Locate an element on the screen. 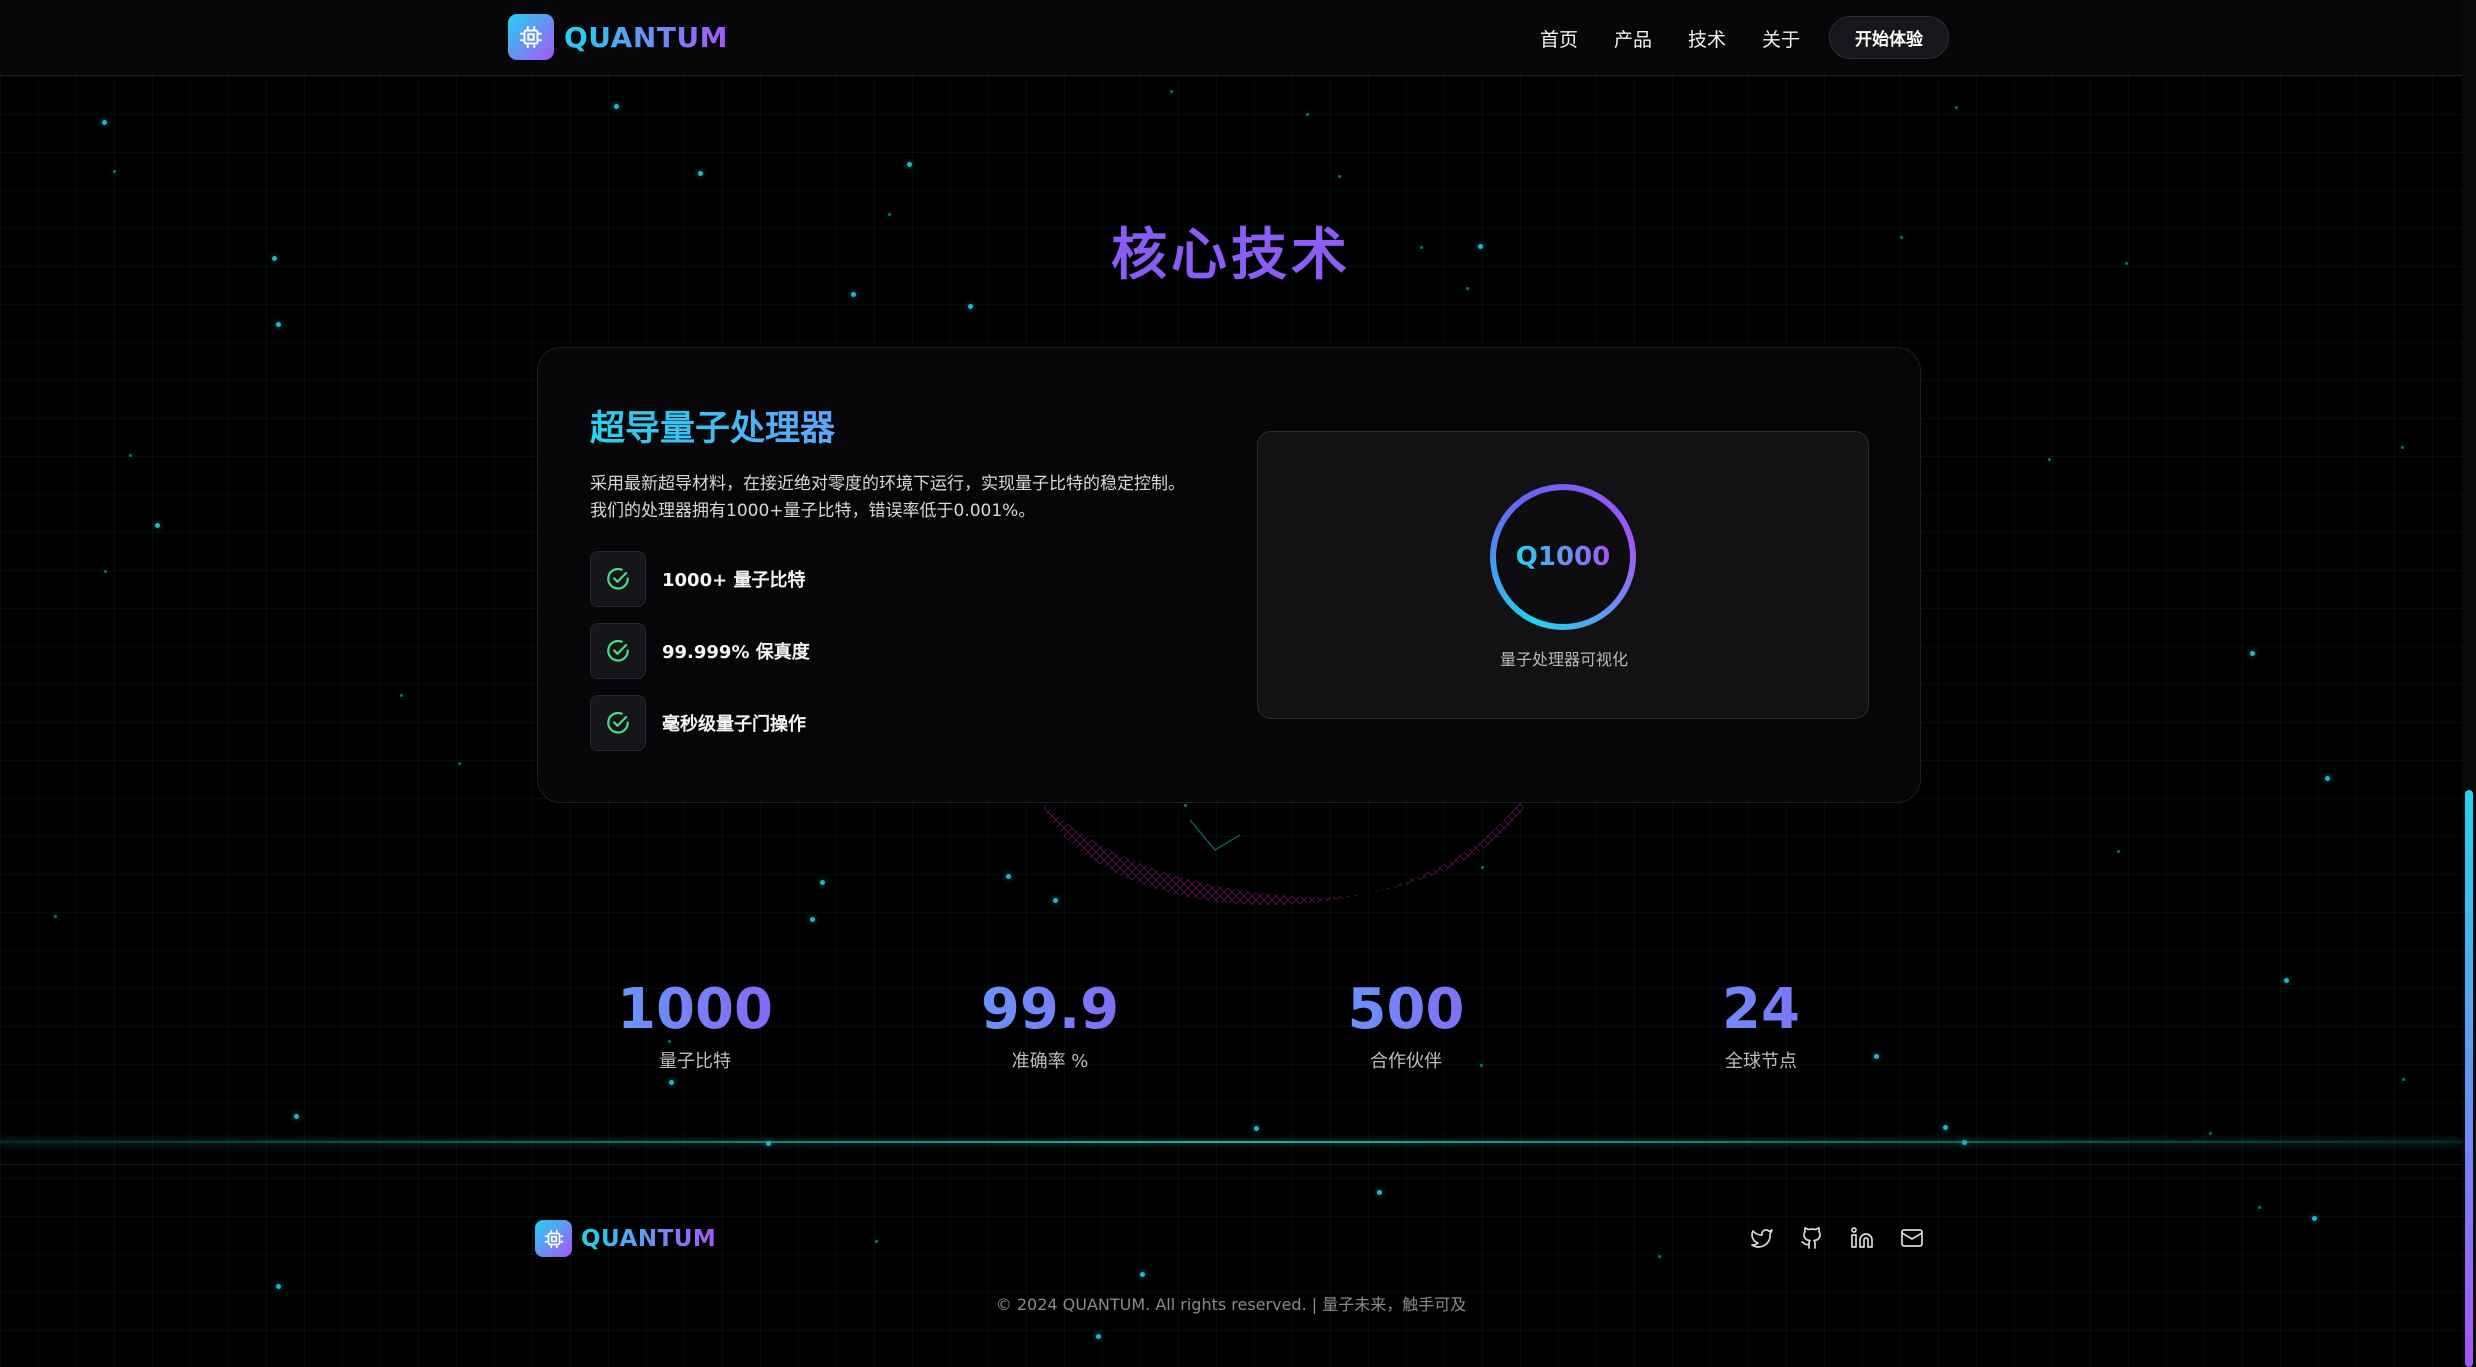 This screenshot has height=1367, width=2476. start-experience-button: 开始体验 is located at coordinates (1889, 37).